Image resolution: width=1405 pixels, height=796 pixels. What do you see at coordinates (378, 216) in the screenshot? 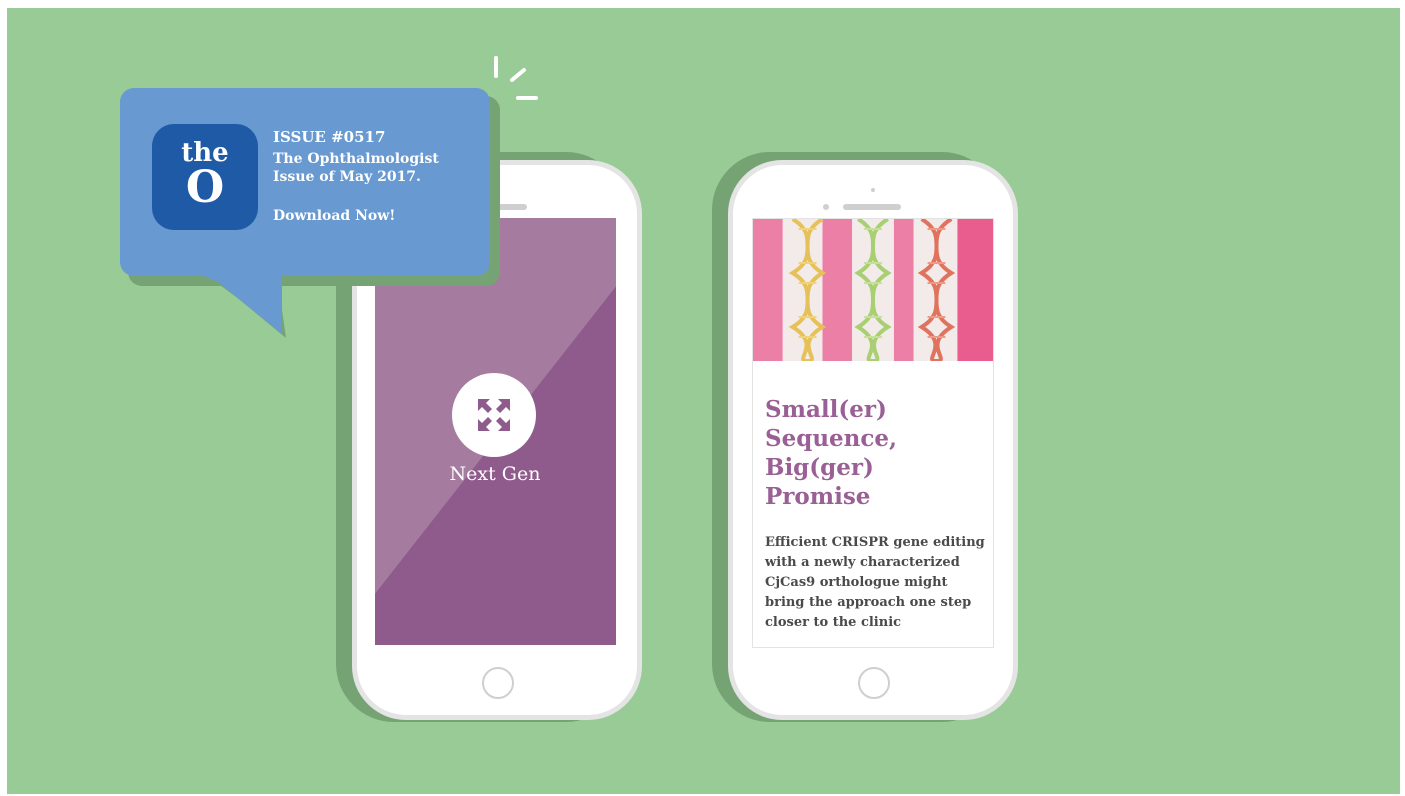
I see `download-now-link: Download Now!` at bounding box center [378, 216].